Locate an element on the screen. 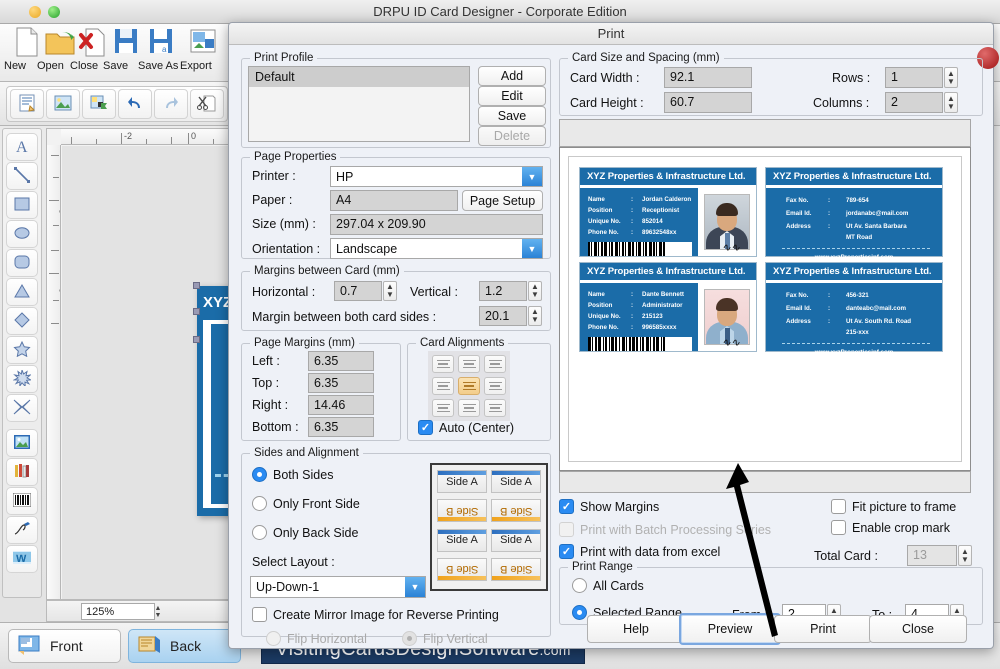  cut-icon is located at coordinates (207, 104).